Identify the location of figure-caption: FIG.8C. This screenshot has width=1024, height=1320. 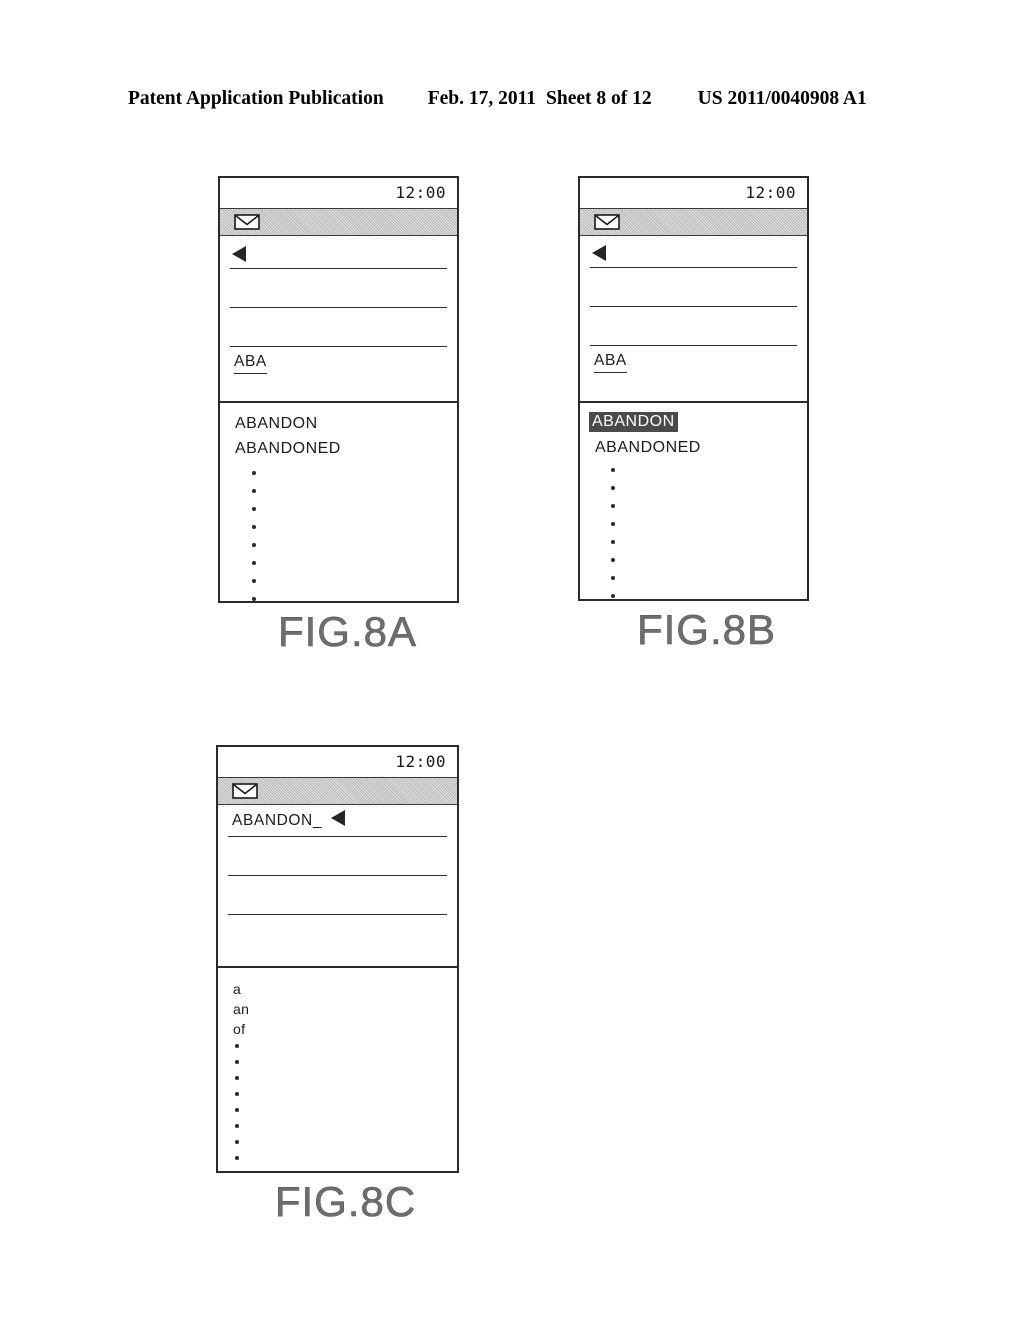
(345, 1201).